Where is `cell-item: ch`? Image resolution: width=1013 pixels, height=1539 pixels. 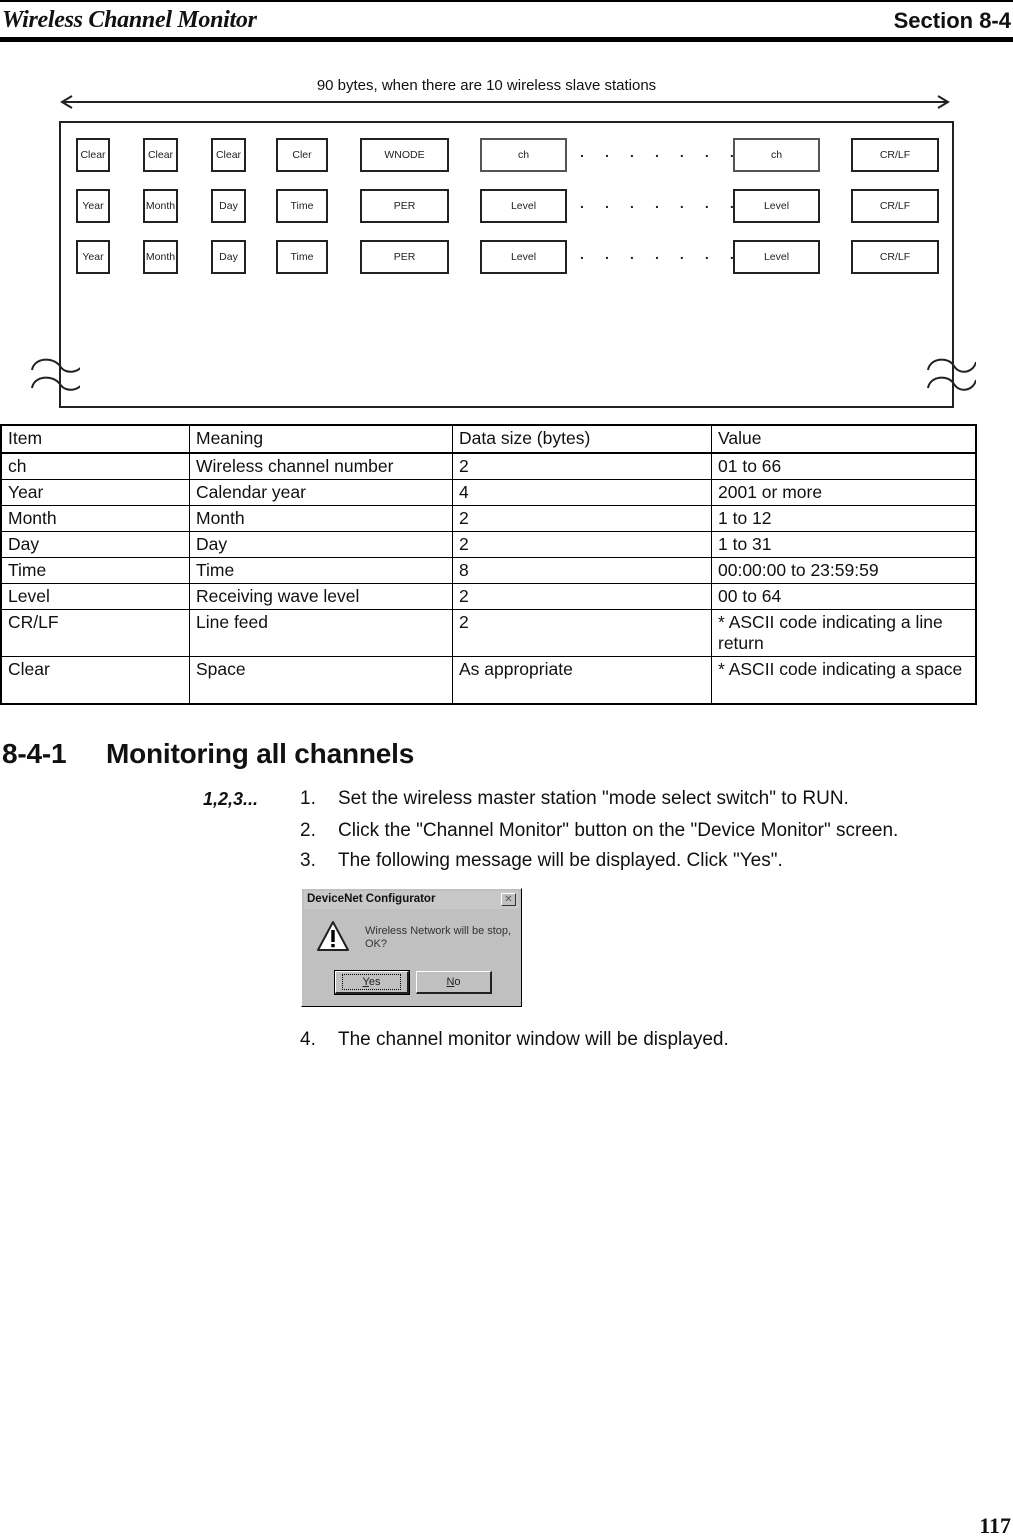
cell-item: ch is located at coordinates (95, 466).